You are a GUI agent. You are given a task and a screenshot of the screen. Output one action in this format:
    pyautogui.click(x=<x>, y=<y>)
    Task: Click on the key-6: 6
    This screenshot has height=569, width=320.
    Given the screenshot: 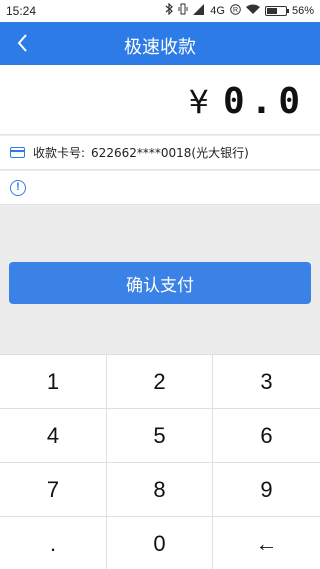 What is the action you would take?
    pyautogui.click(x=266, y=436)
    